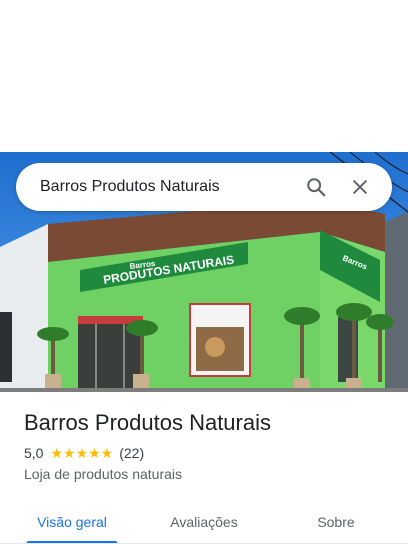 The image size is (408, 544). I want to click on tab-overview-label: Visão geral, so click(72, 521).